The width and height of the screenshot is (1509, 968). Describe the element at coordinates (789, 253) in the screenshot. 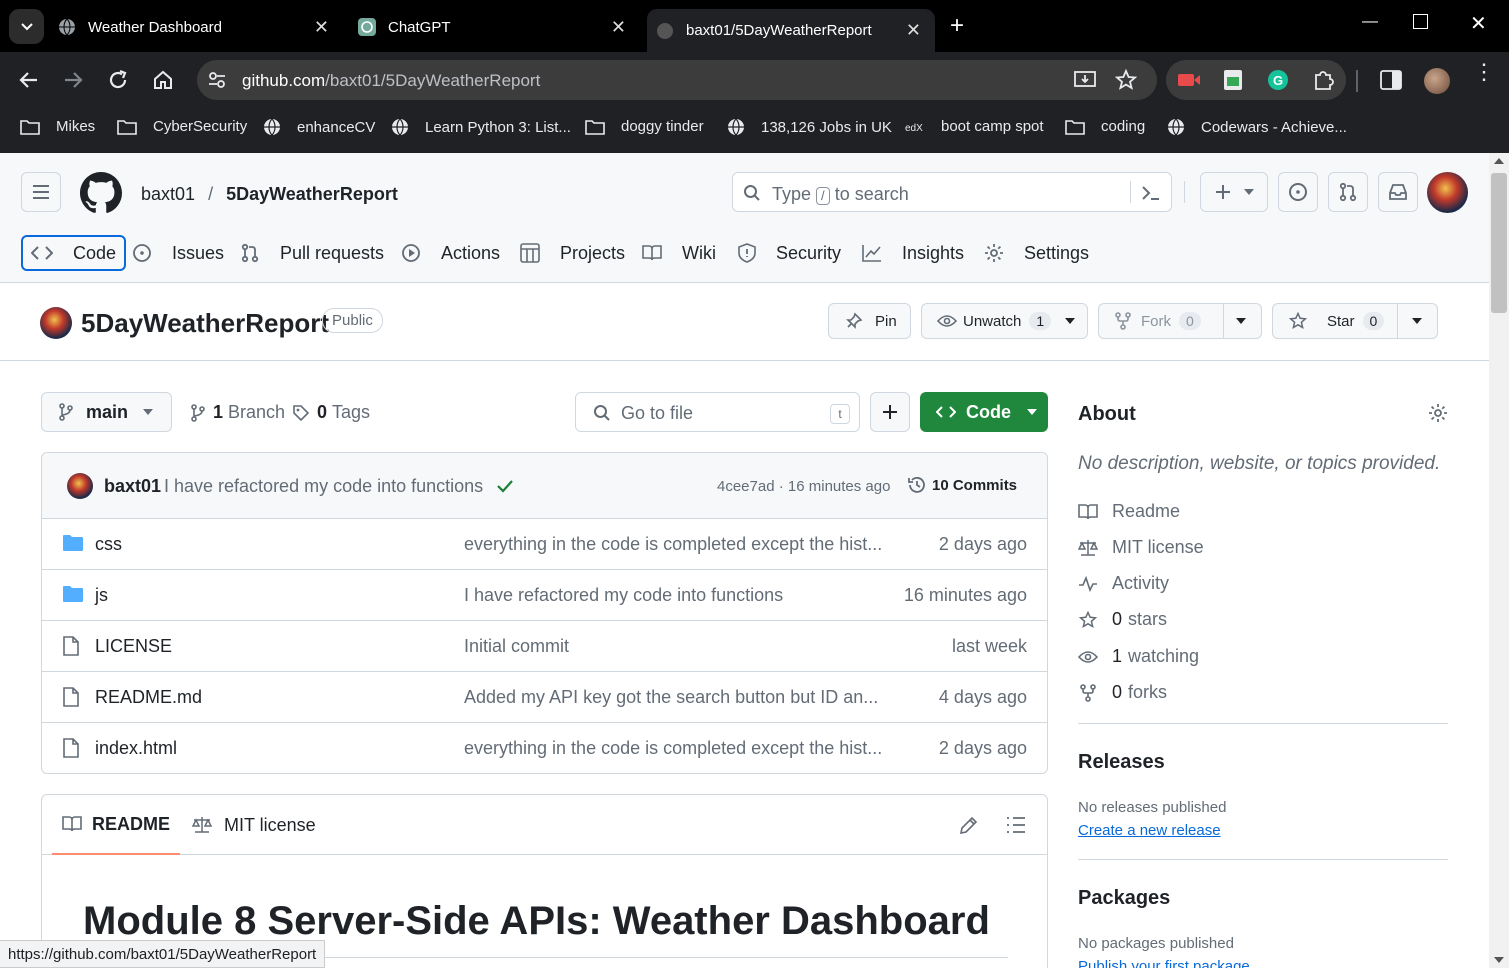

I see `tab-security: Security` at that location.